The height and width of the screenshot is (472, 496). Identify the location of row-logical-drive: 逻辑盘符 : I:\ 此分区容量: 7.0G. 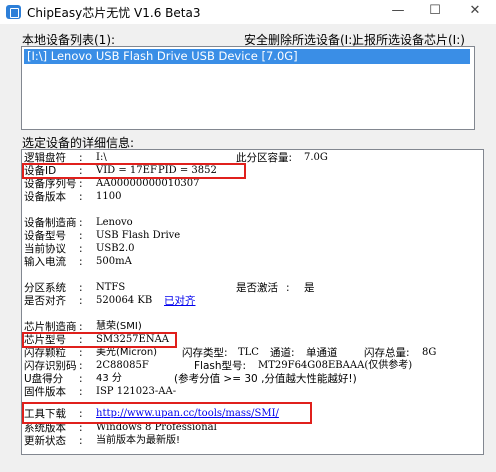
(176, 158).